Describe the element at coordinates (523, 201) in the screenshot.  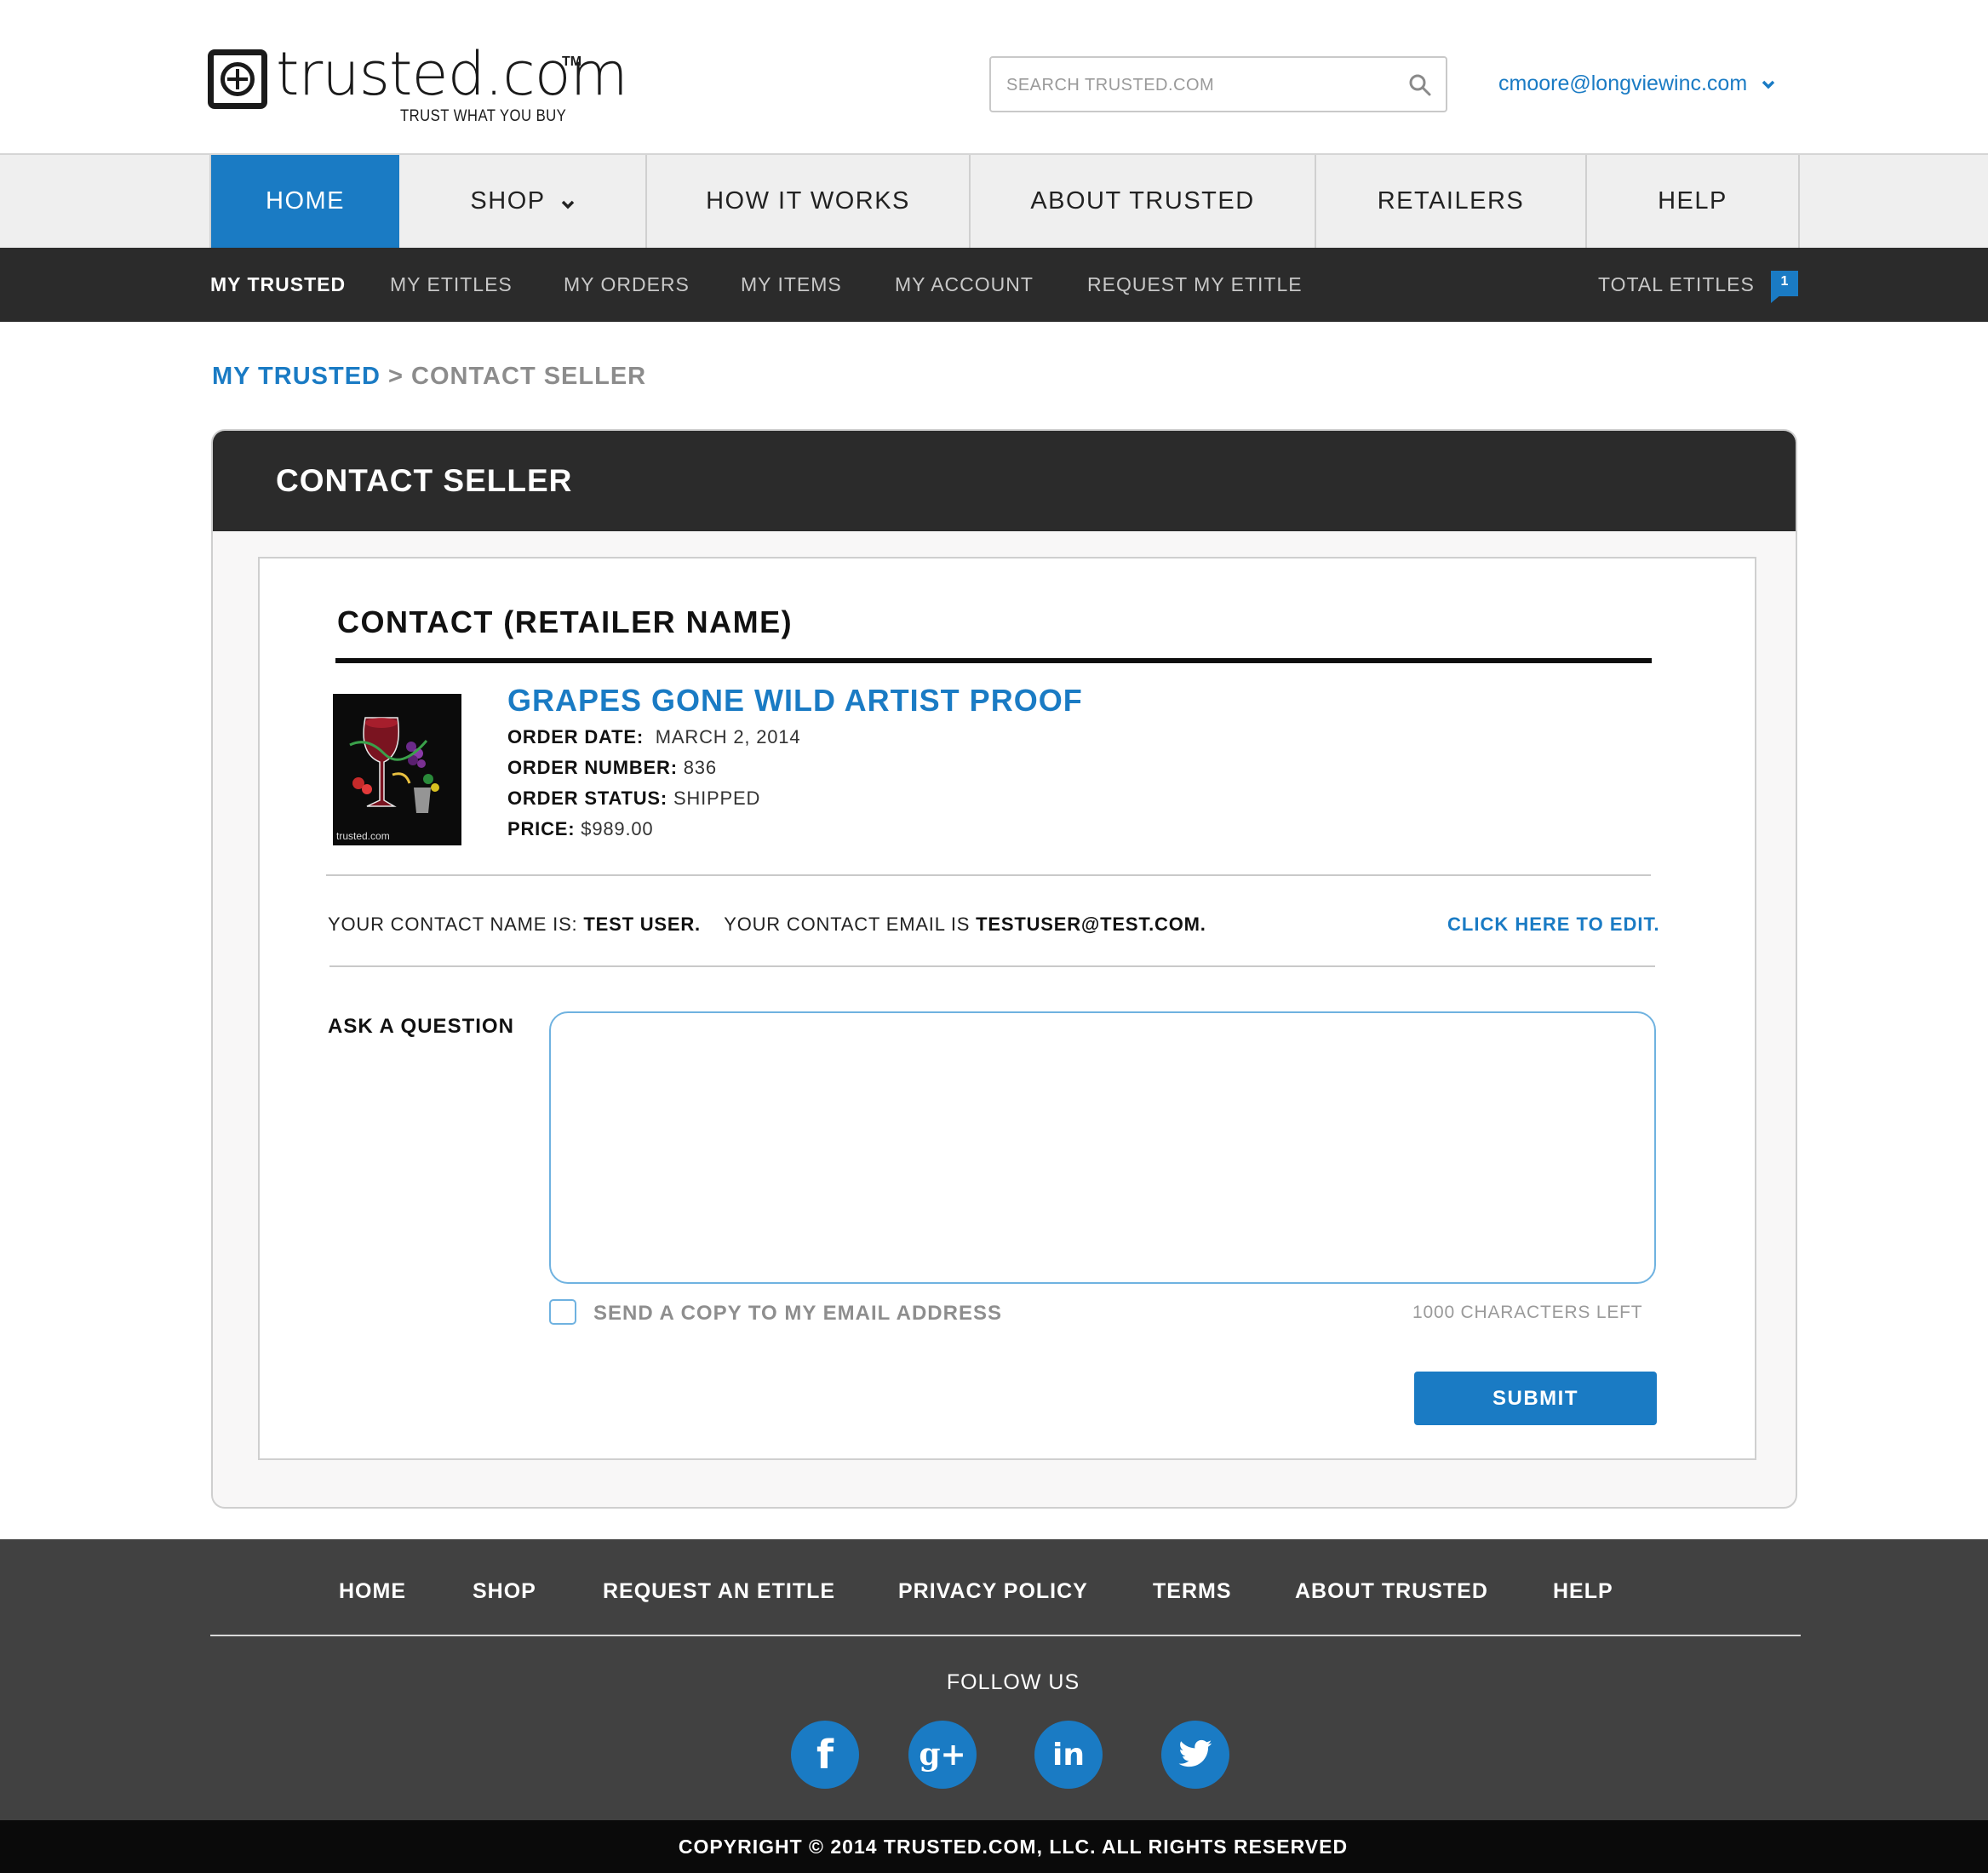
I see `nav-shop: SHOP` at that location.